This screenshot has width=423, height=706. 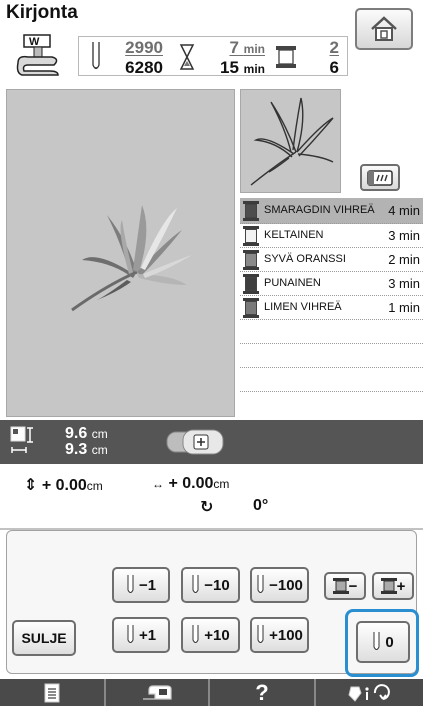 What do you see at coordinates (207, 507) in the screenshot?
I see `rotation-icon: ↻` at bounding box center [207, 507].